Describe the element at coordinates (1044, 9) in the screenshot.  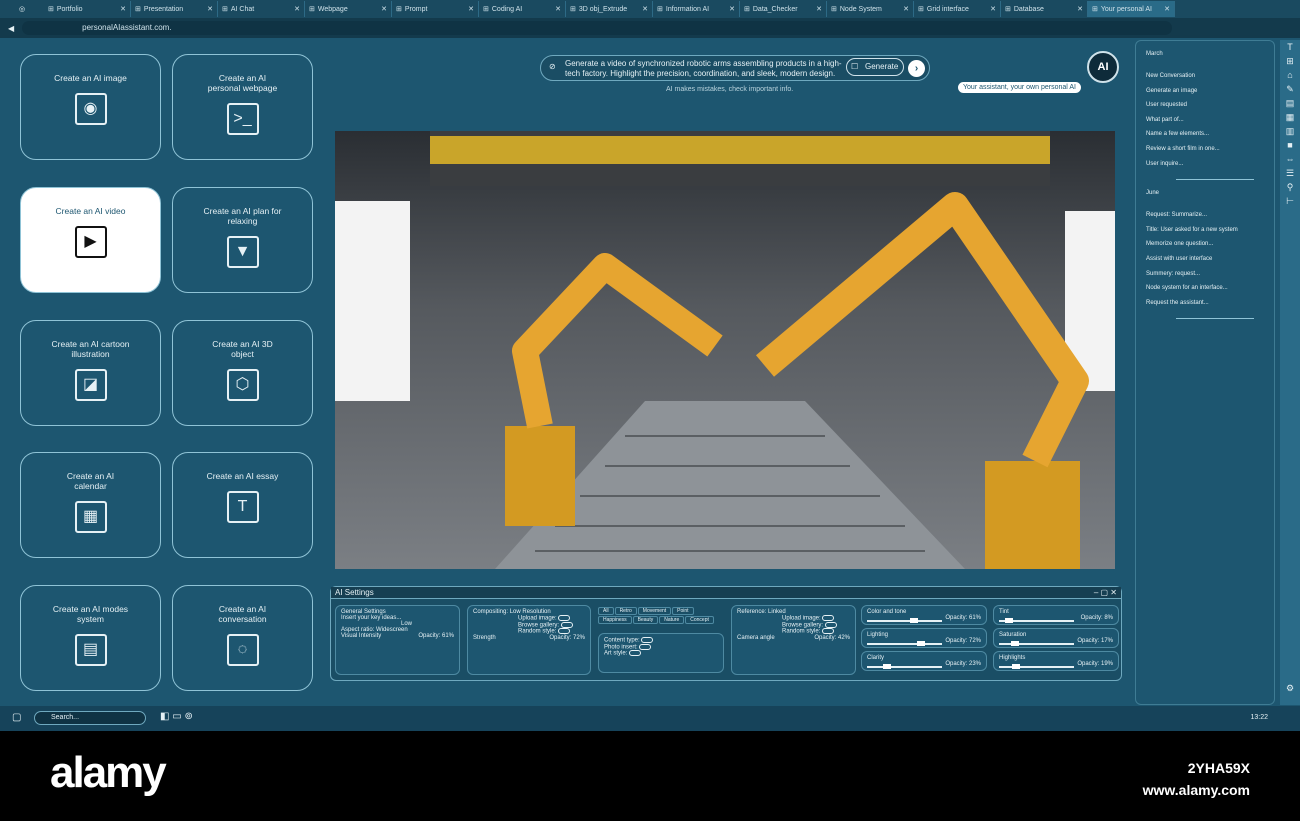
I see `browser-tab: ⊞ Database ✕` at that location.